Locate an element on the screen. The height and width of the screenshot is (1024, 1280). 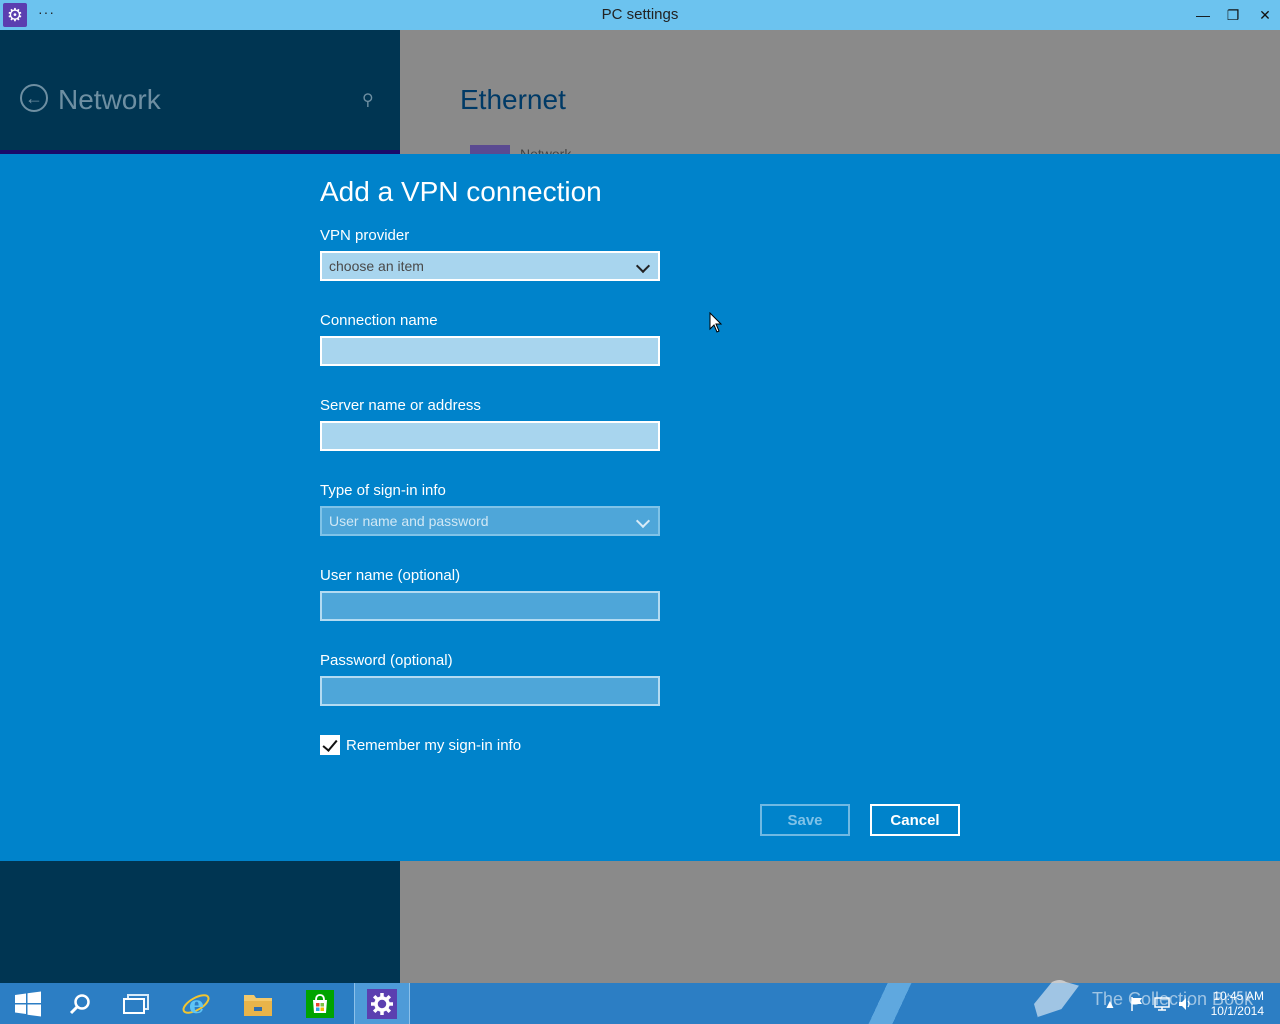
search-icon: ⚲ is located at coordinates (368, 100).